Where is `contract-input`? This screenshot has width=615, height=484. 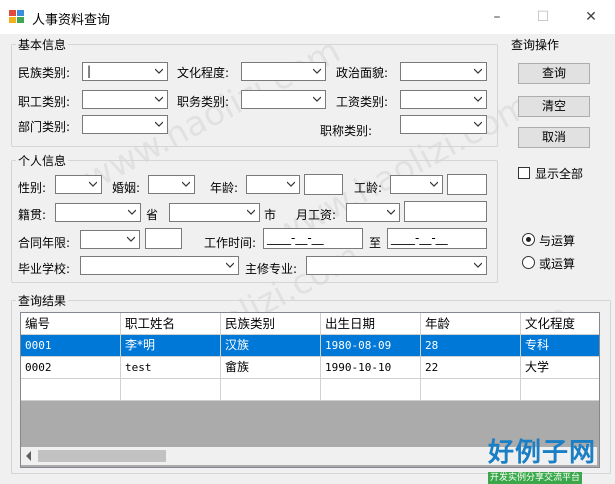 contract-input is located at coordinates (163, 238).